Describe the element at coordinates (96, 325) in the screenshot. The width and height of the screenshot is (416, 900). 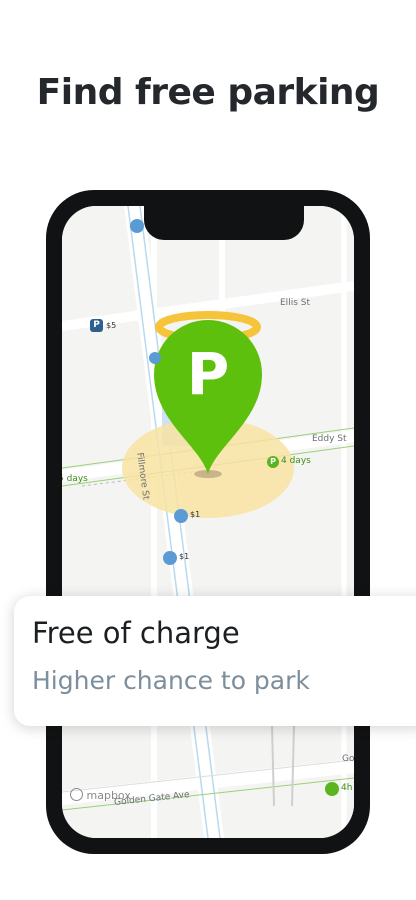
I see `garage-parking-icon: P` at that location.